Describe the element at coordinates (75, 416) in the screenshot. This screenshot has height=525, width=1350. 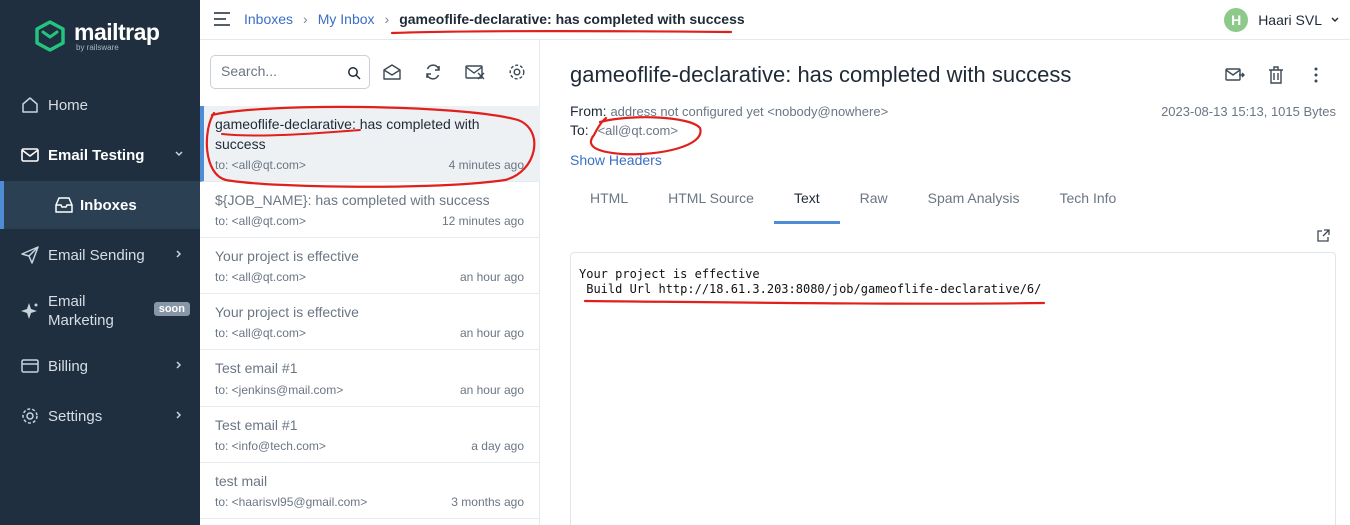
I see `sidebar-item-label: Settings` at that location.